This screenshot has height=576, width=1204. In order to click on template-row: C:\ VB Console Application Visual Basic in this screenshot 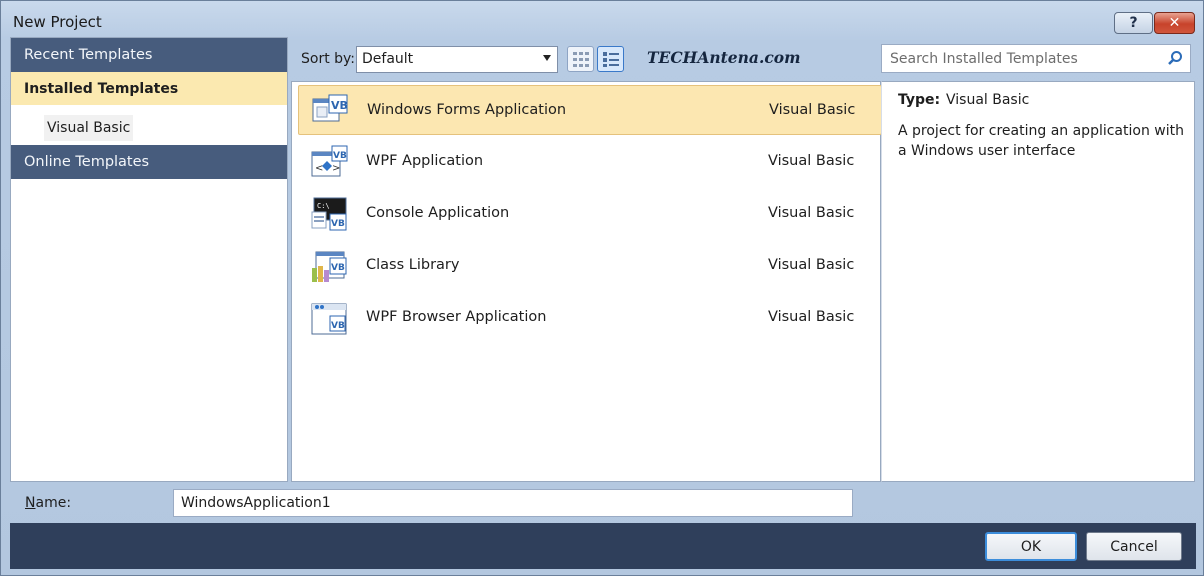, I will do `click(590, 214)`.